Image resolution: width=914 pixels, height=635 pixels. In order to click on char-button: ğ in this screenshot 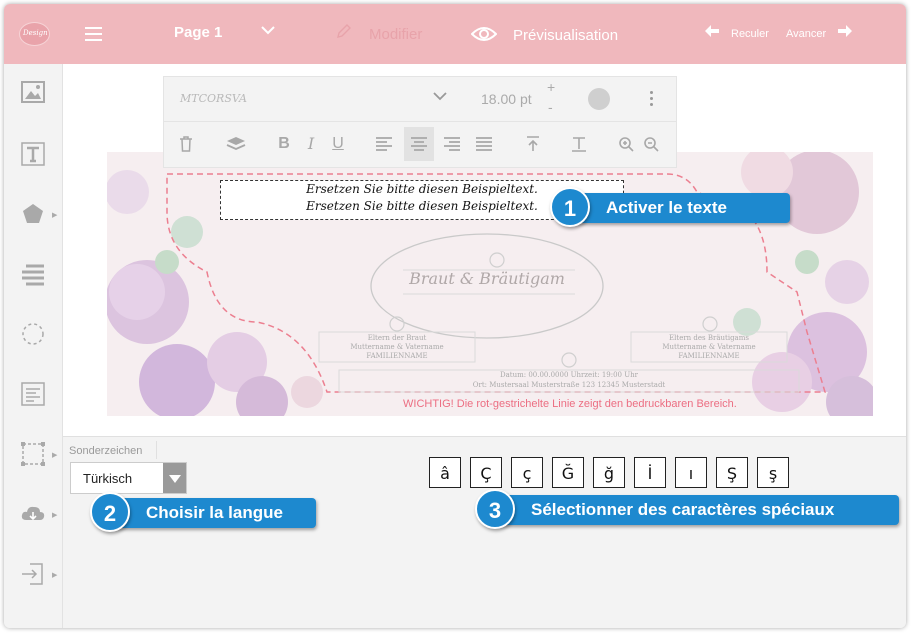, I will do `click(609, 472)`.